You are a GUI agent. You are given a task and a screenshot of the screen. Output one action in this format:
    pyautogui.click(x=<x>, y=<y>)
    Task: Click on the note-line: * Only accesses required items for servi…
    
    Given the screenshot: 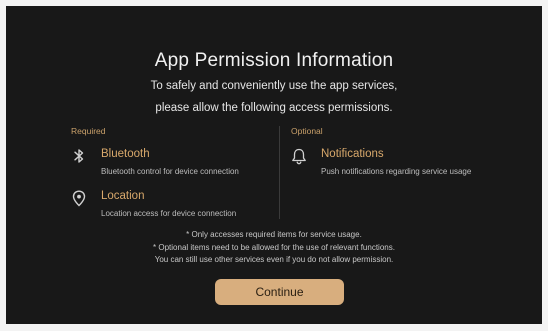 What is the action you would take?
    pyautogui.click(x=274, y=234)
    